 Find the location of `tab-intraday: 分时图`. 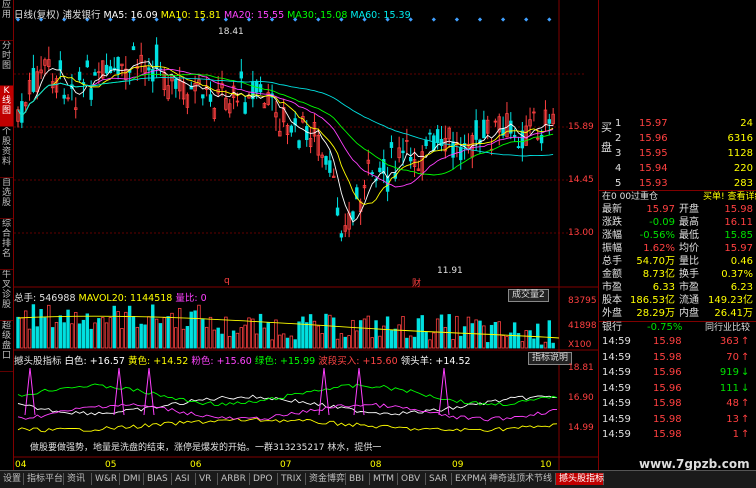

tab-intraday: 分时图 is located at coordinates (6, 63).